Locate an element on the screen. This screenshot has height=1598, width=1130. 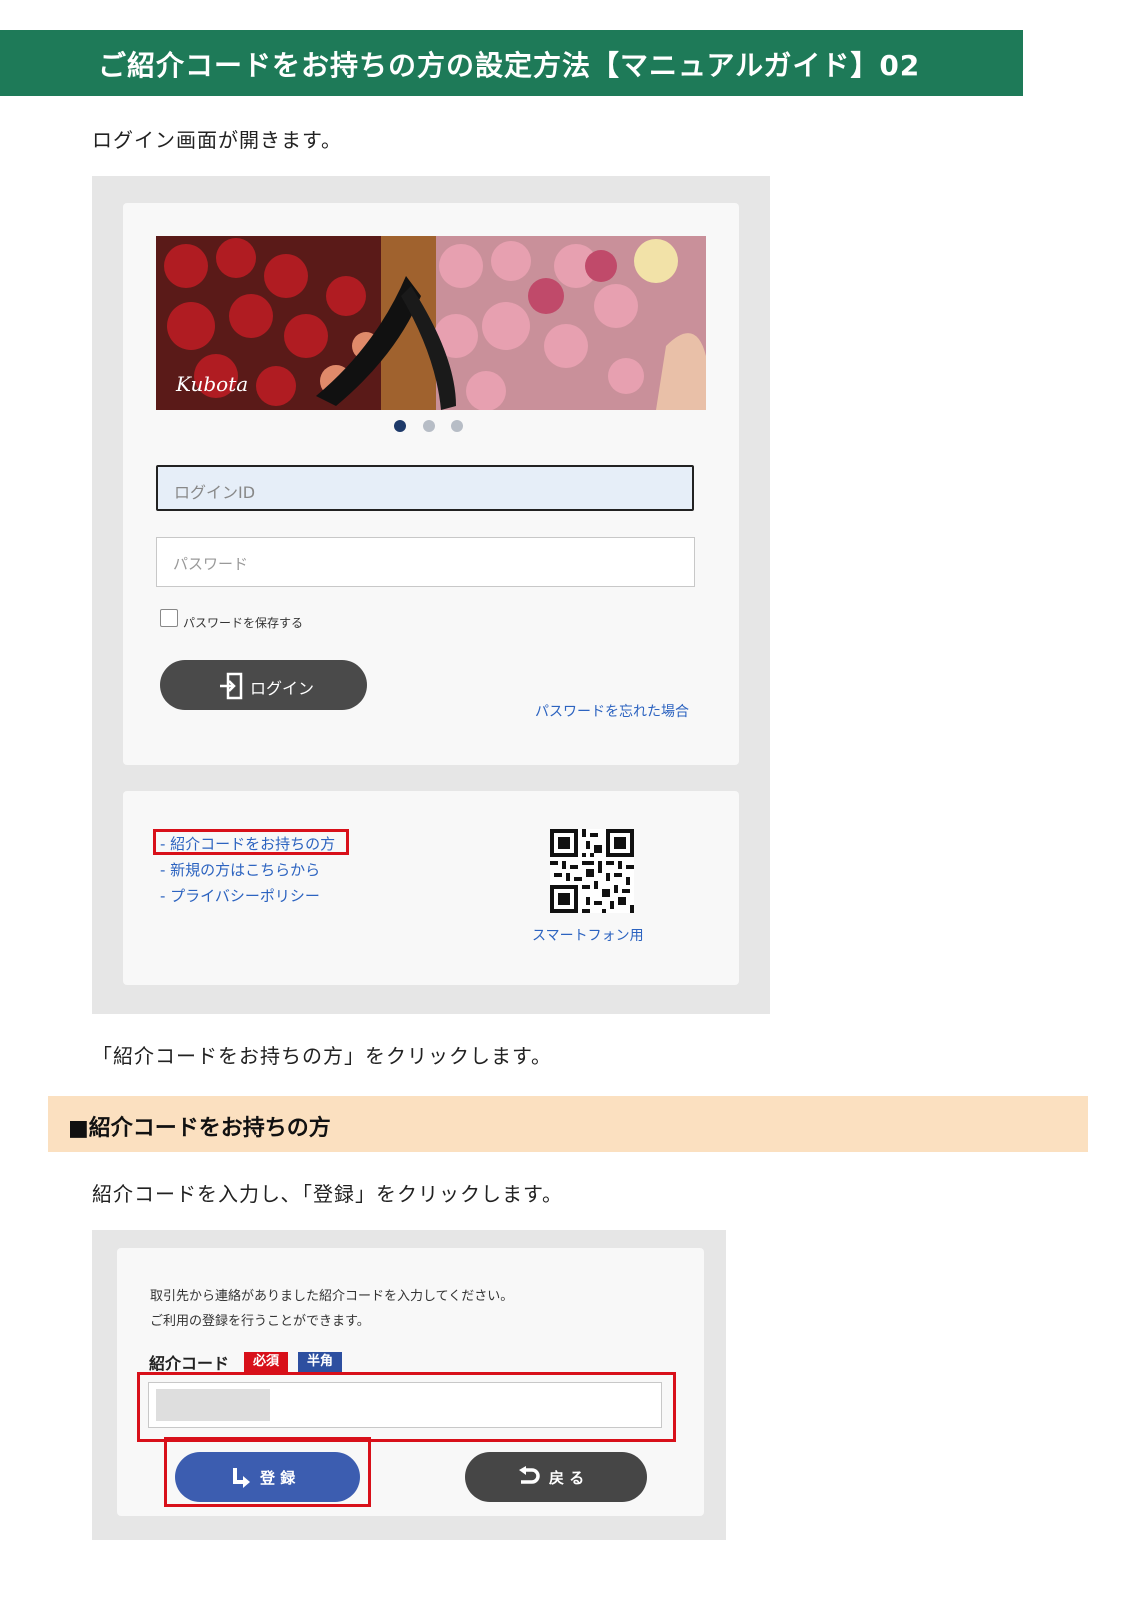
section-heading-bar: ■紹介コードをお持ちの方 is located at coordinates (568, 1124).